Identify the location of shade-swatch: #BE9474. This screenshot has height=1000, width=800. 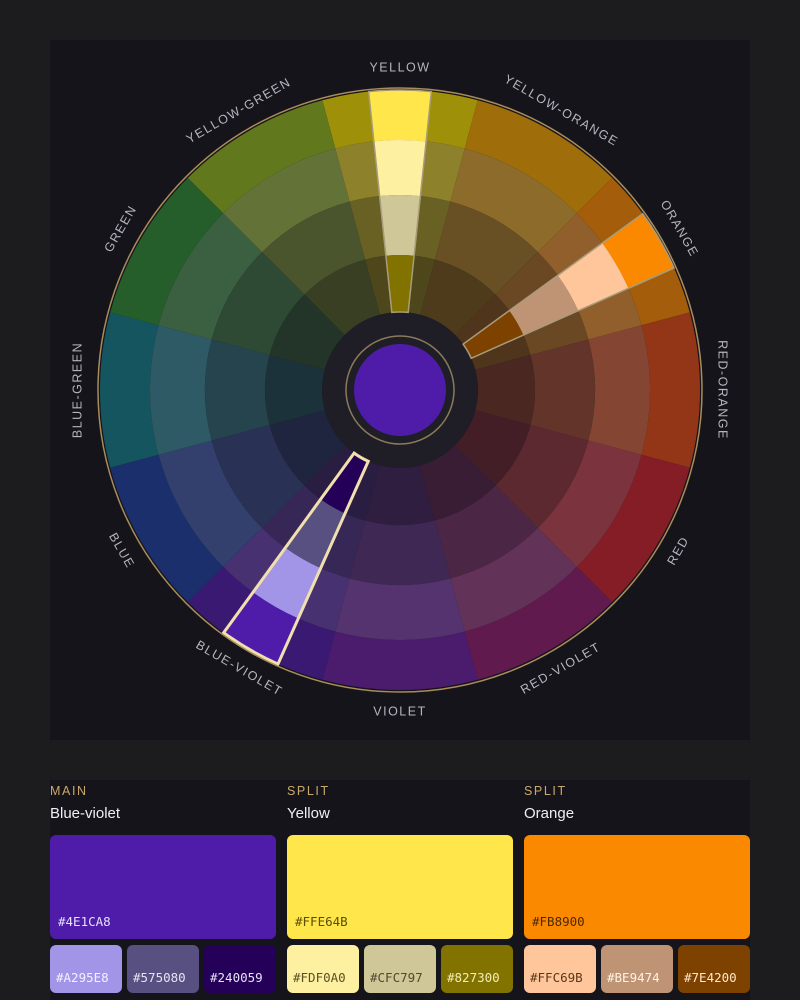
(637, 969).